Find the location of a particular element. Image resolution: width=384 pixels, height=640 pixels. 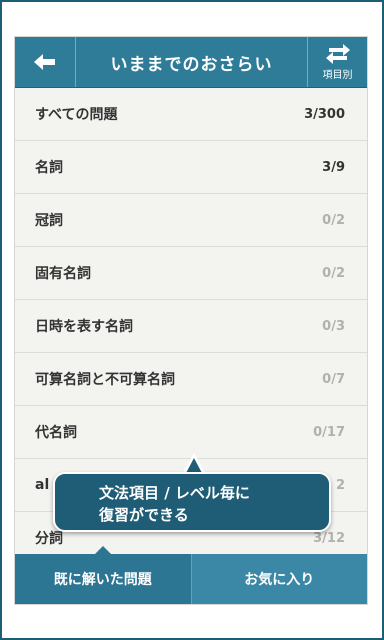

arrow-left-icon is located at coordinates (44, 62).